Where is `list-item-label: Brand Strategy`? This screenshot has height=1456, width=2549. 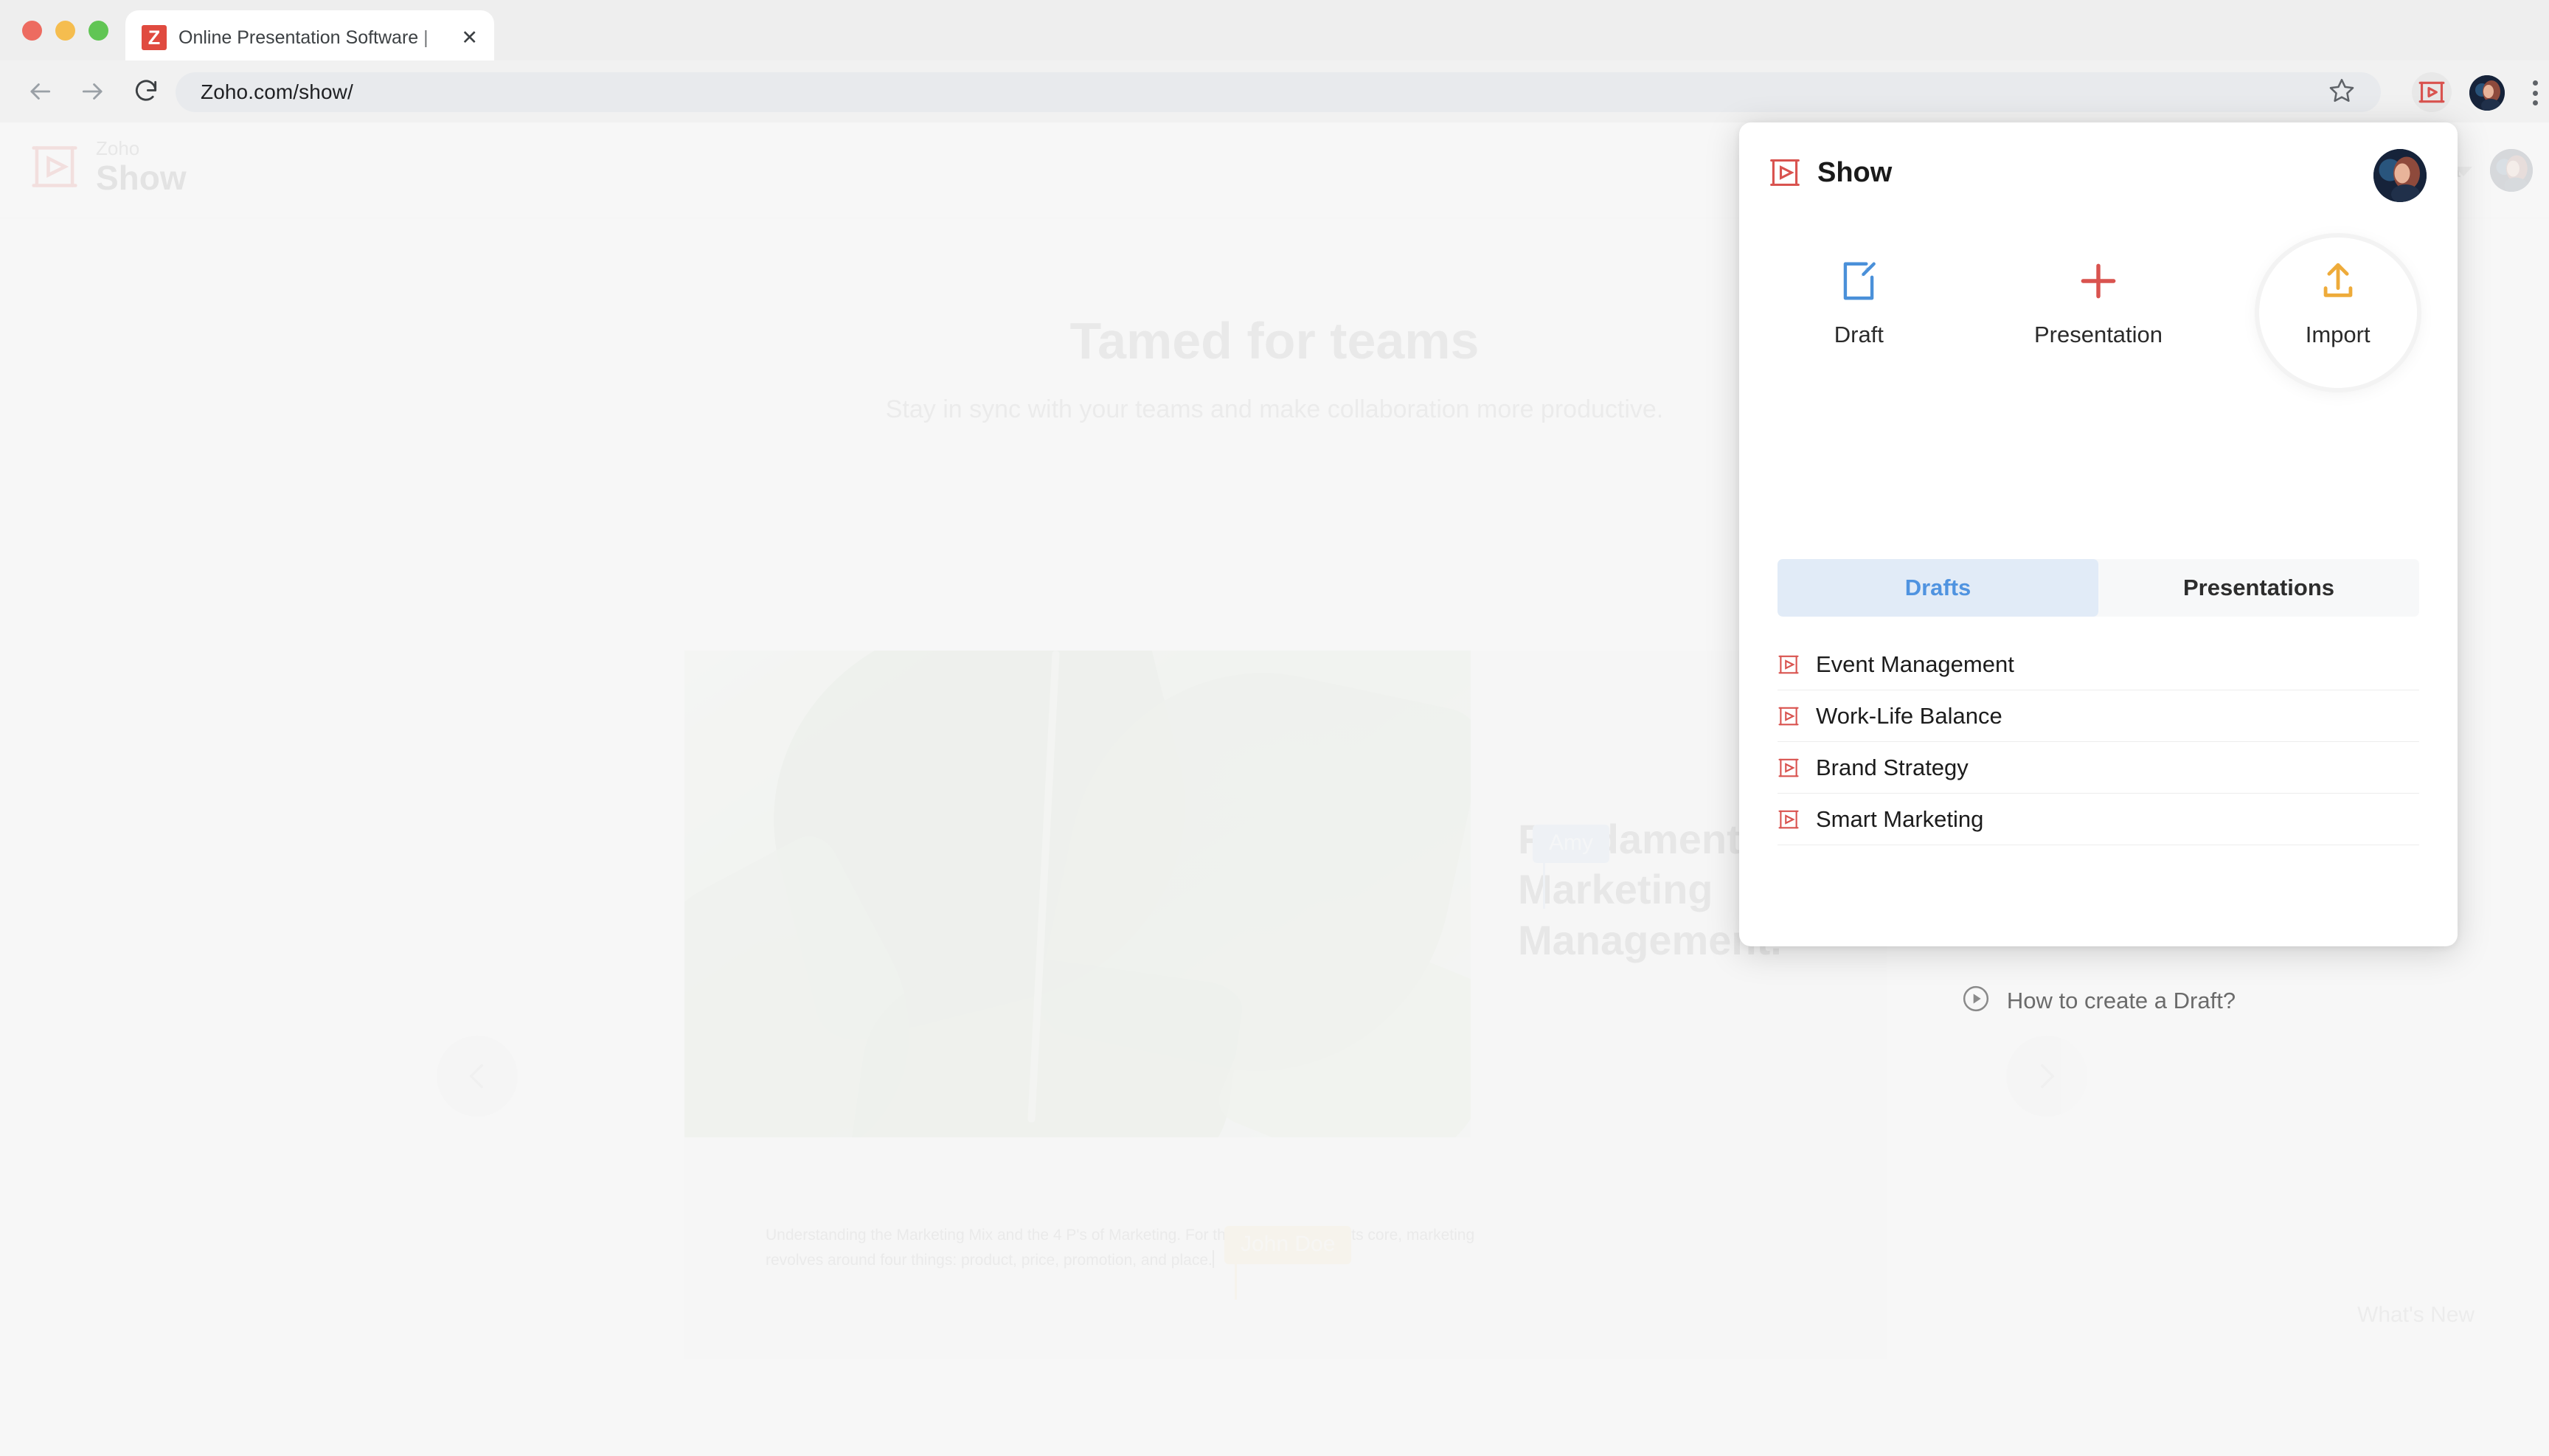 list-item-label: Brand Strategy is located at coordinates (1892, 767).